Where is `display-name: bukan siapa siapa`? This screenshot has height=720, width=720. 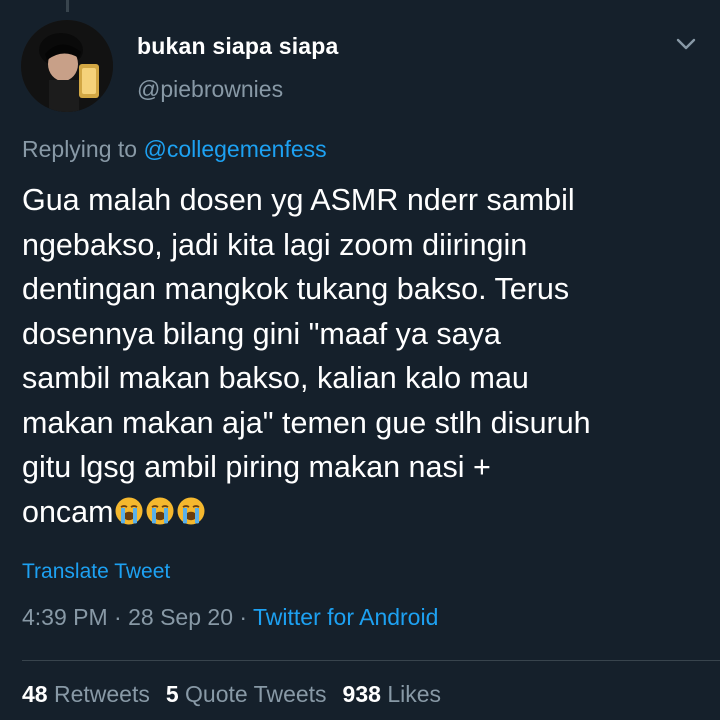 display-name: bukan siapa siapa is located at coordinates (238, 46).